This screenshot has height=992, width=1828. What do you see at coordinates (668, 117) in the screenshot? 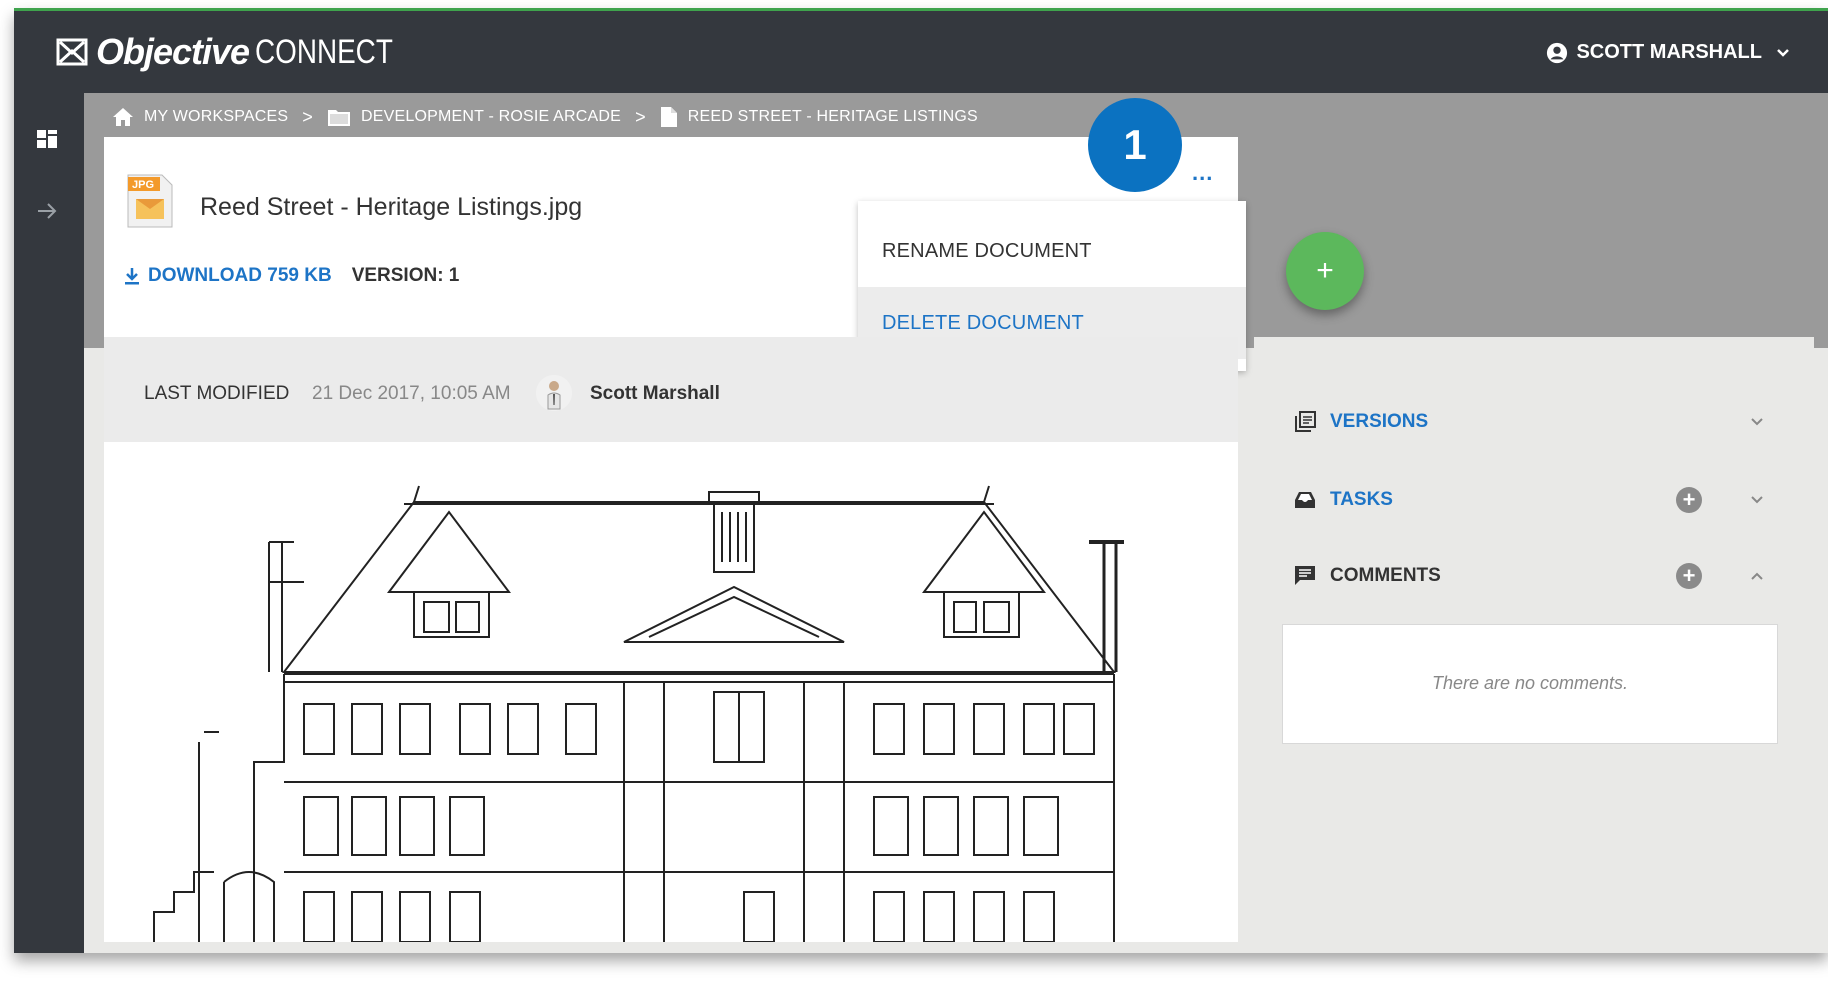
I see `document-icon` at bounding box center [668, 117].